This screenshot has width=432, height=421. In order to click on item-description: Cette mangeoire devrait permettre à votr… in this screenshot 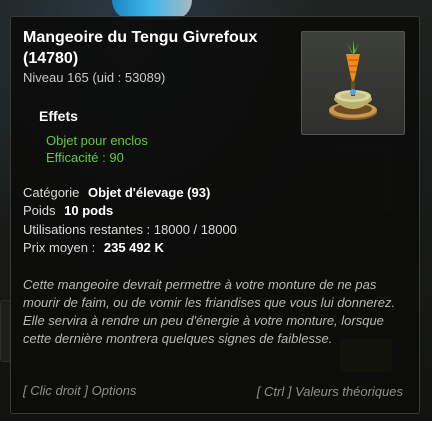, I will do `click(209, 311)`.